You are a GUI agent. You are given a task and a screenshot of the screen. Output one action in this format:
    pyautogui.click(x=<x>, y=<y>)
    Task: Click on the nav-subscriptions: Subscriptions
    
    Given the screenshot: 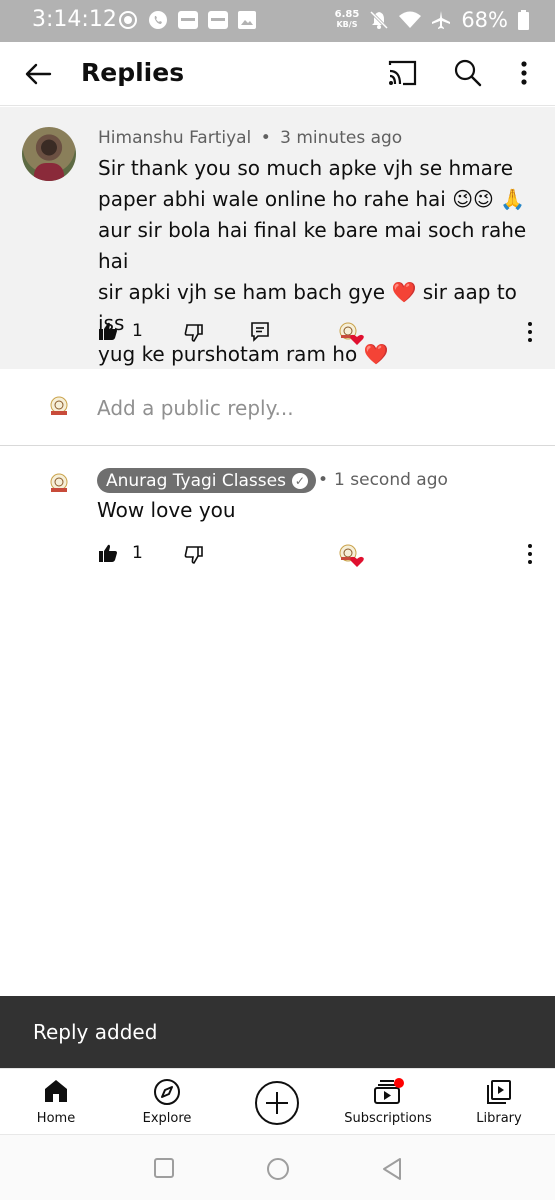 What is the action you would take?
    pyautogui.click(x=388, y=1102)
    